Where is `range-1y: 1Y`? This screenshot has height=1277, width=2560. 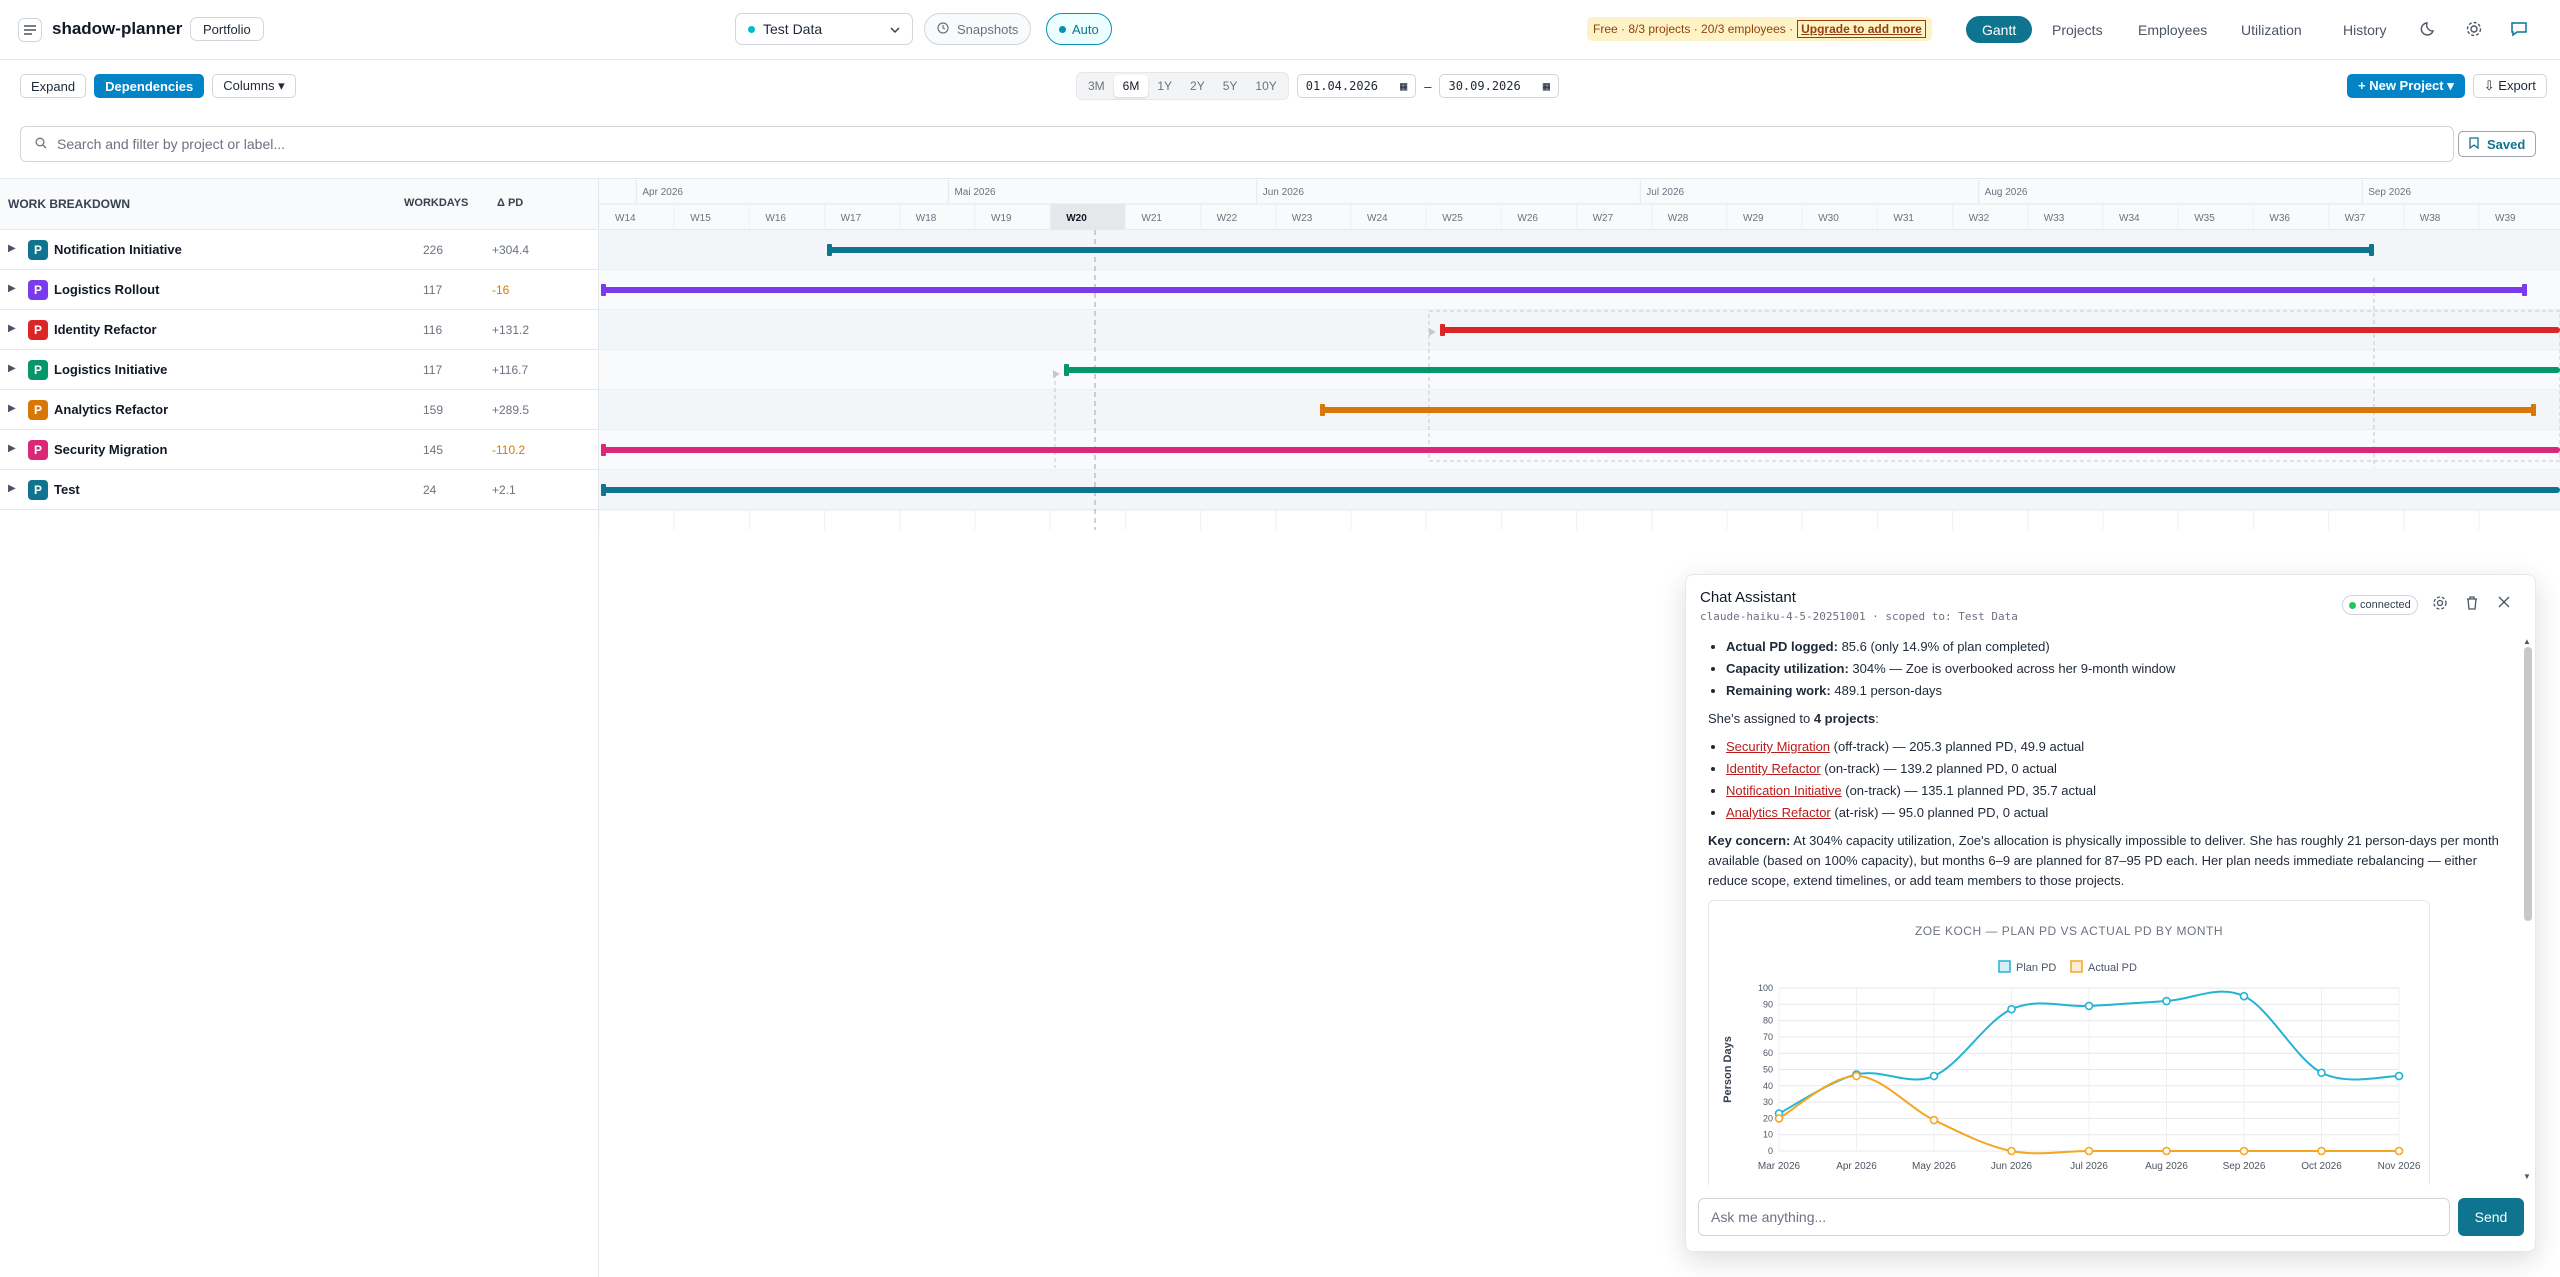 range-1y: 1Y is located at coordinates (1164, 86).